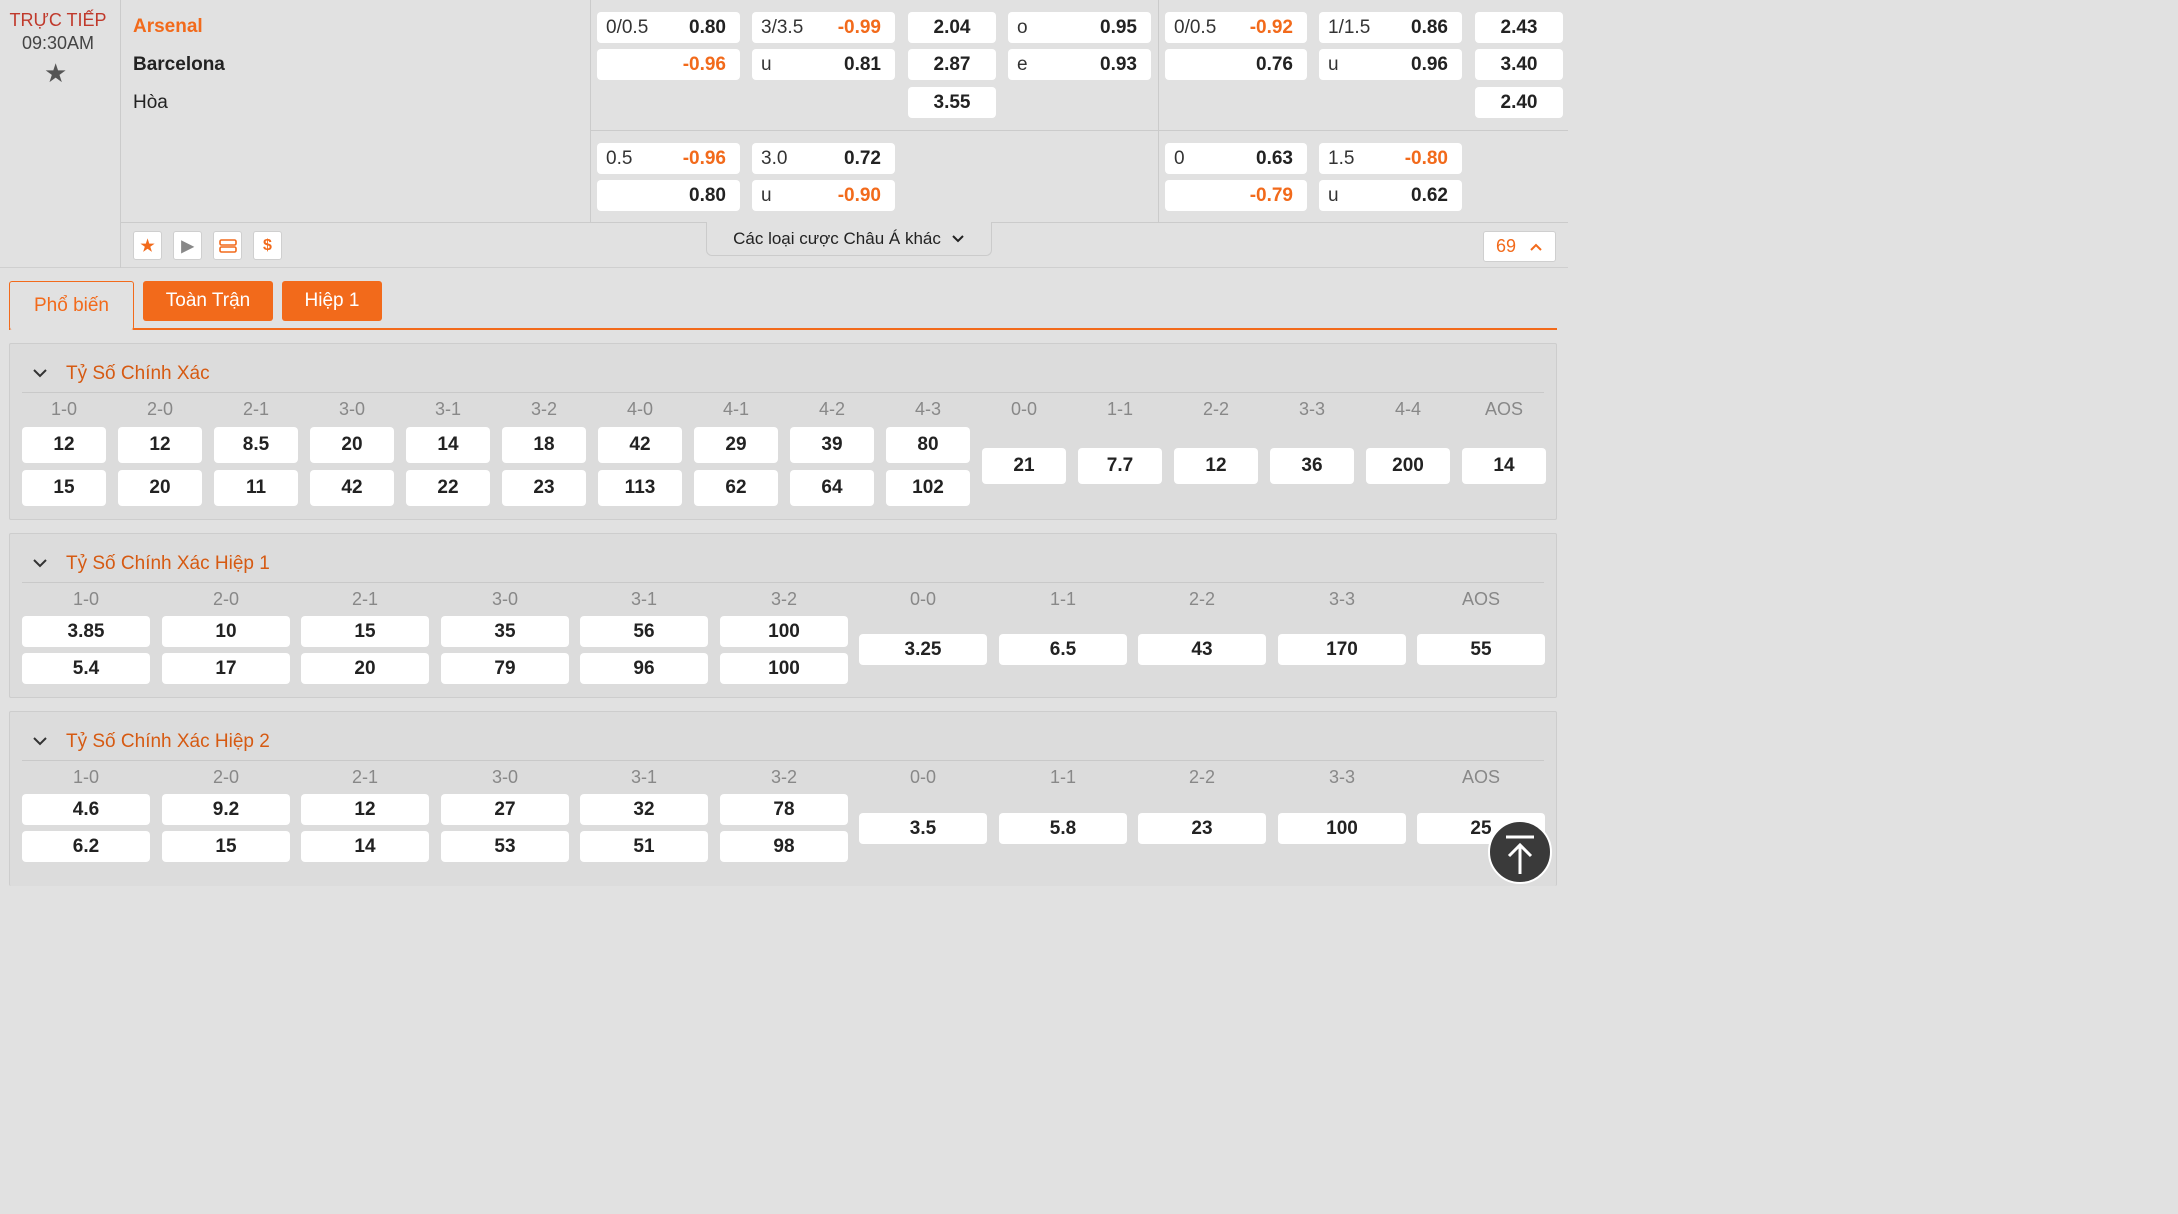 This screenshot has height=1214, width=2178. What do you see at coordinates (1120, 466) in the screenshot?
I see `odds-button: 7.7` at bounding box center [1120, 466].